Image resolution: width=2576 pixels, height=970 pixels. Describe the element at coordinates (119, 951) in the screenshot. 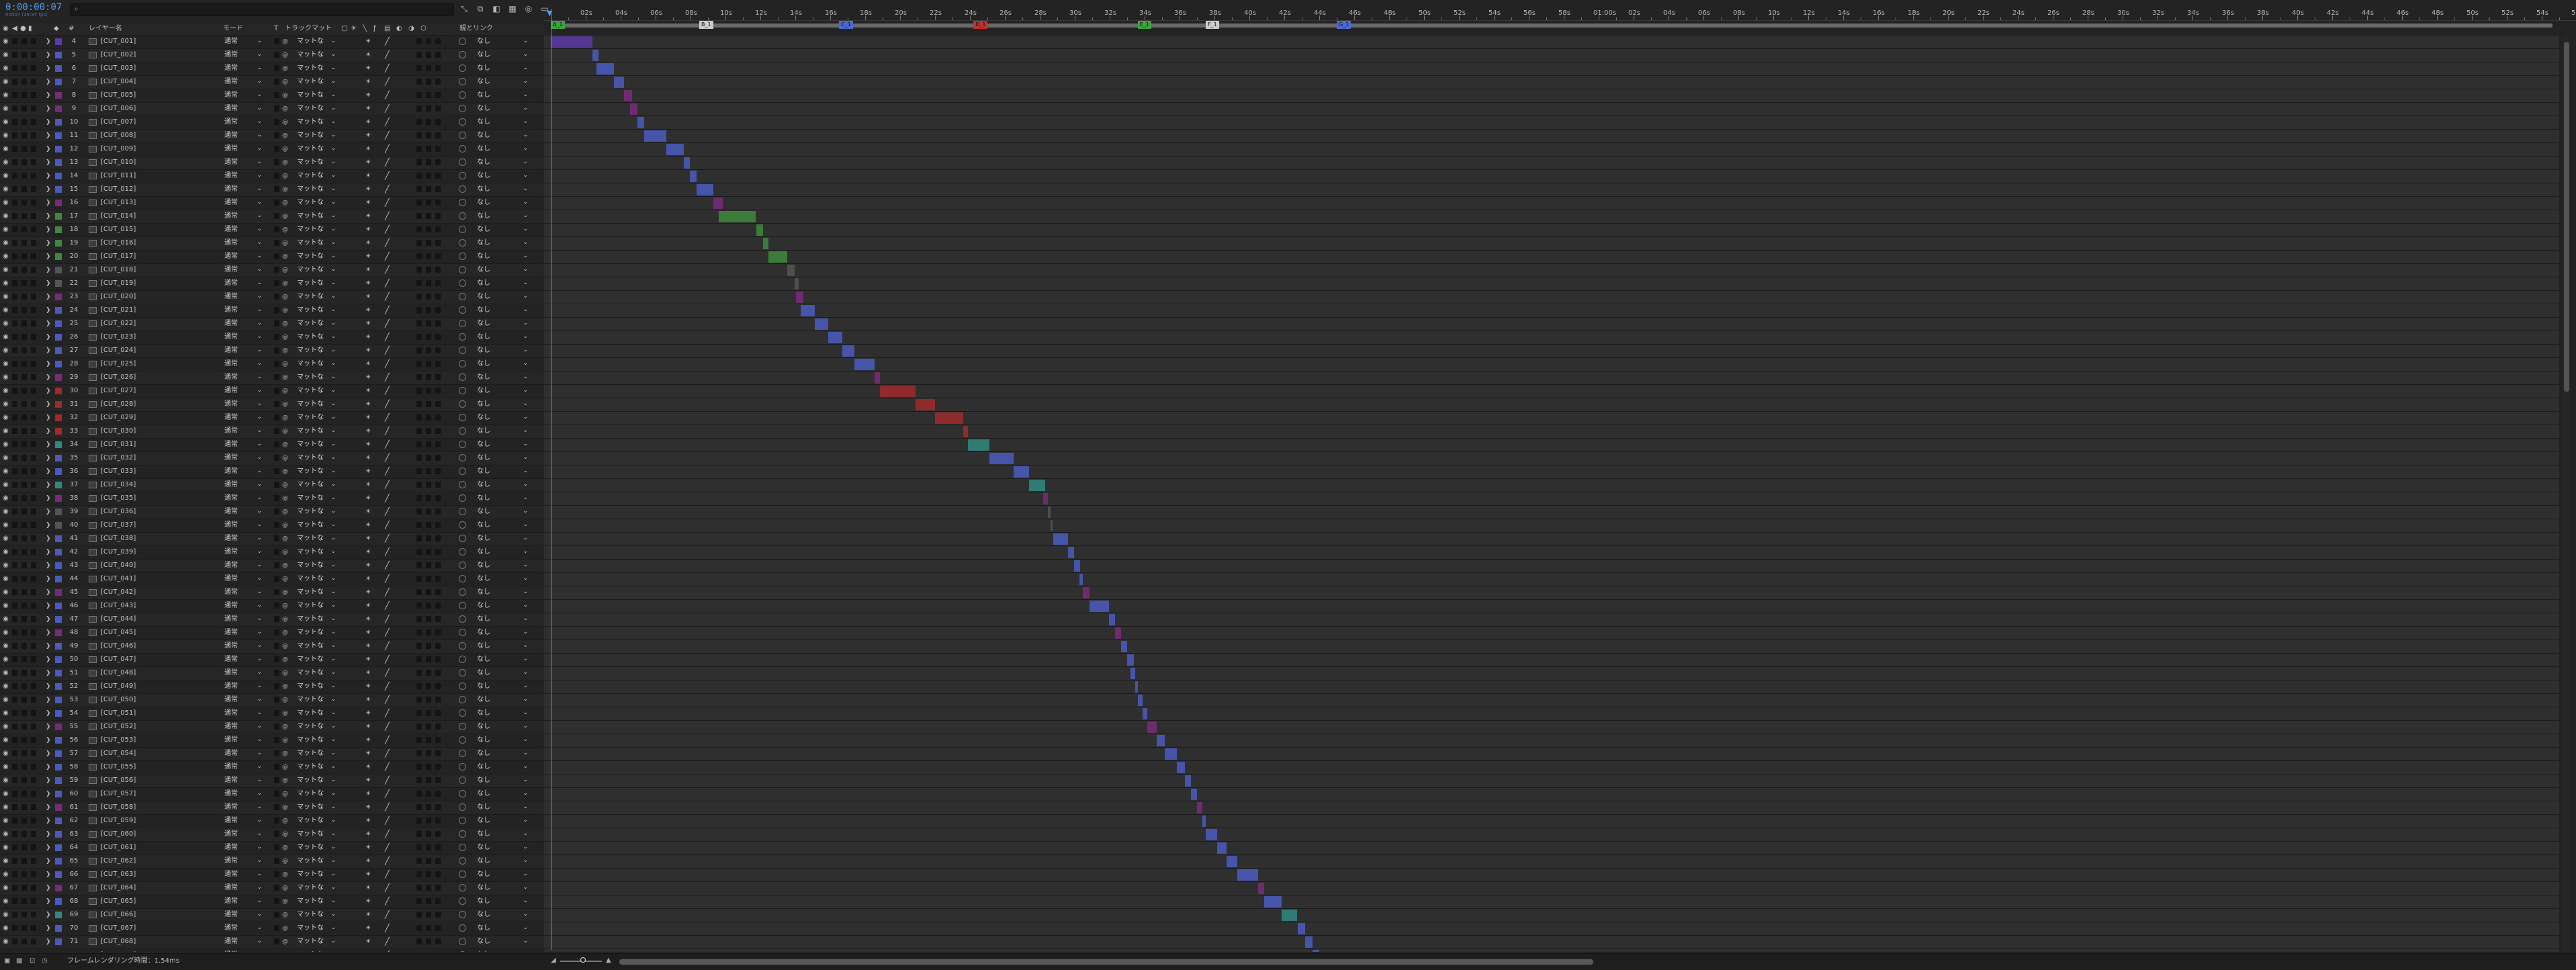

I see `layer-name: [CUT_069]` at that location.